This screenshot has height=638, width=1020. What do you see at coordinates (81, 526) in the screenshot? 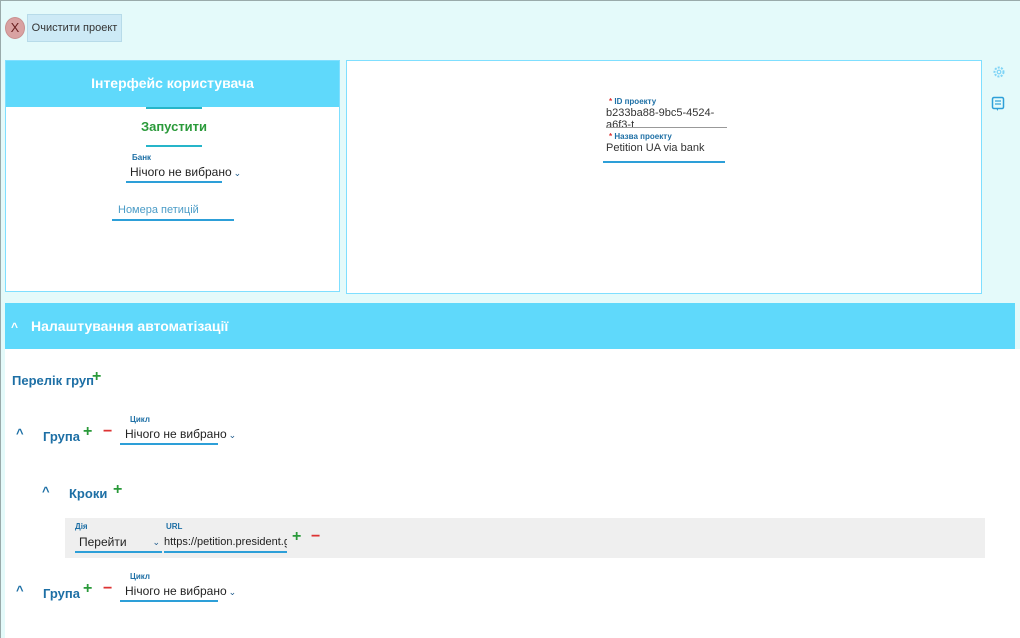
I see `action-label: Дія` at bounding box center [81, 526].